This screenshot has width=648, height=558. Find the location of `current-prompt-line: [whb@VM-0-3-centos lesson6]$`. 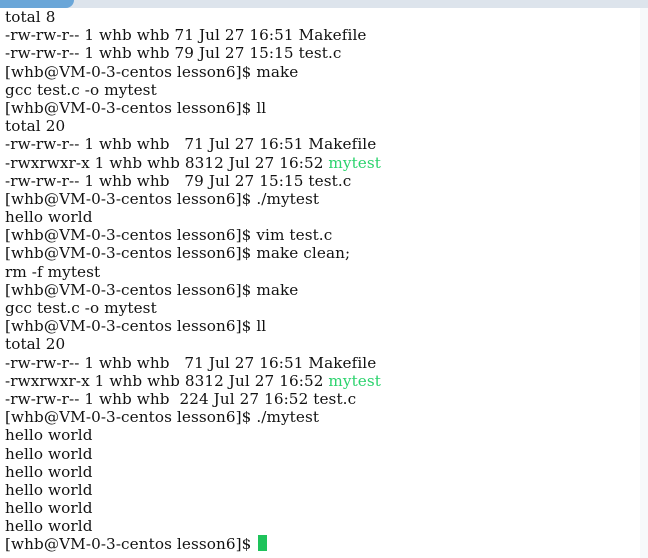

current-prompt-line: [whb@VM-0-3-centos lesson6]$ is located at coordinates (193, 544).